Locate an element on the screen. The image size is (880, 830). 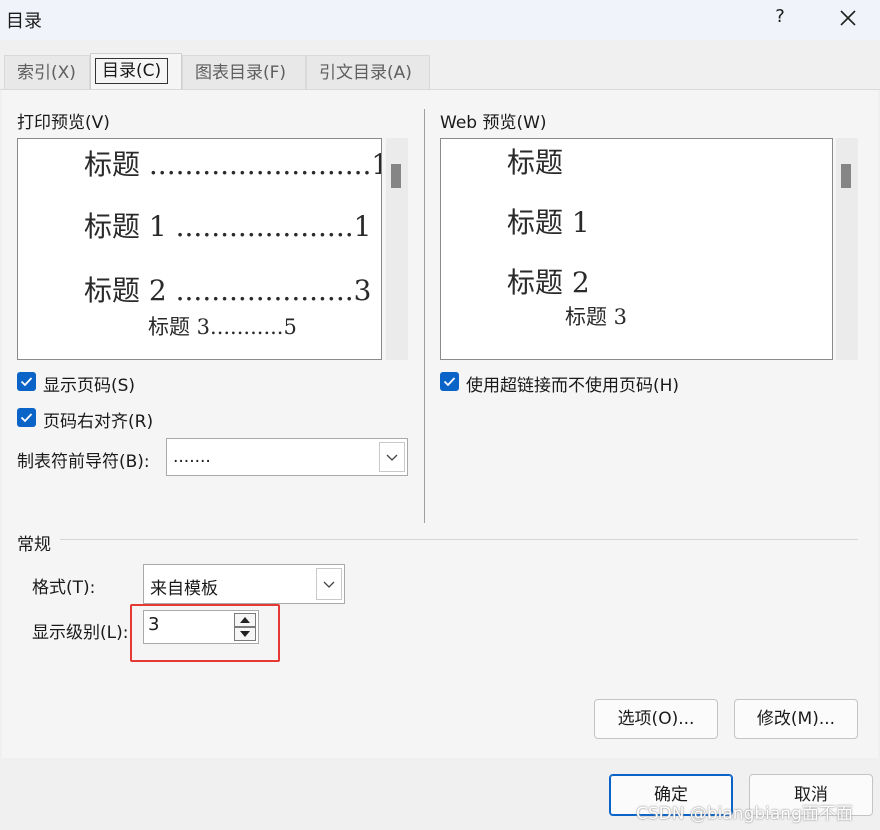
print-preview-line-4: 标题 3...........5 is located at coordinates (222, 326).